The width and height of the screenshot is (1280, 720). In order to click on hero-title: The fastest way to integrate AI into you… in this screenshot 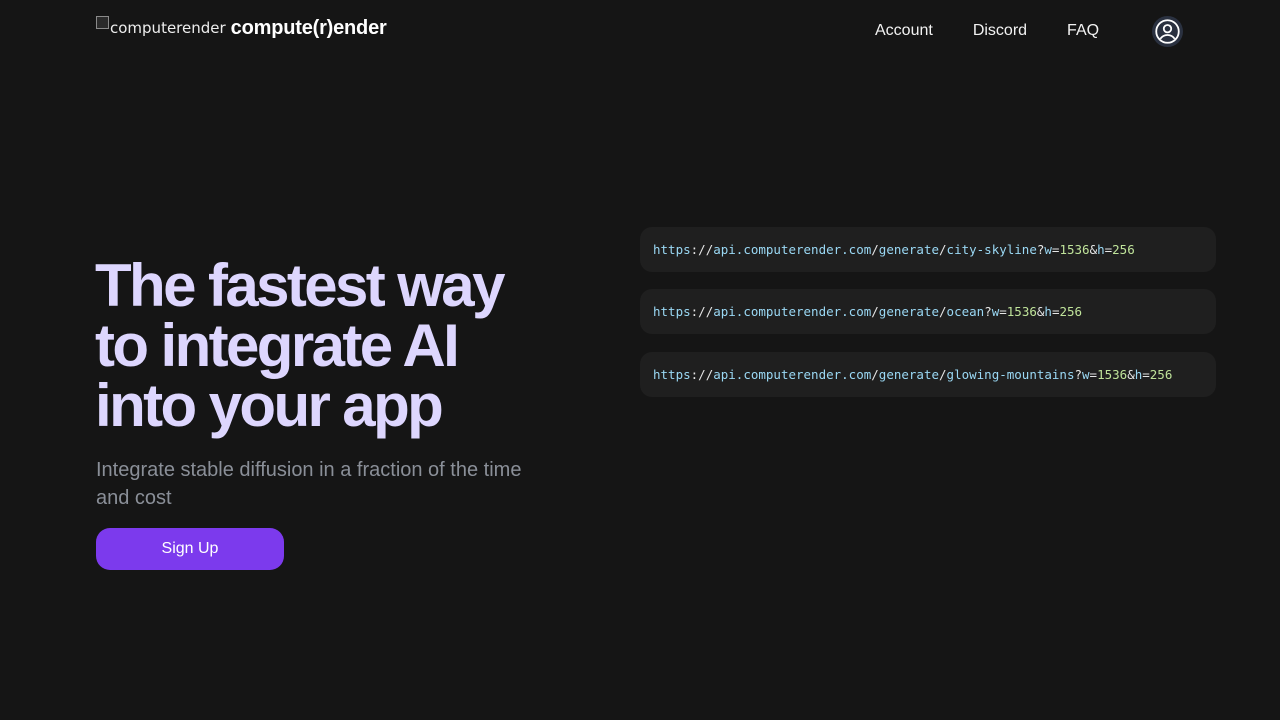, I will do `click(335, 346)`.